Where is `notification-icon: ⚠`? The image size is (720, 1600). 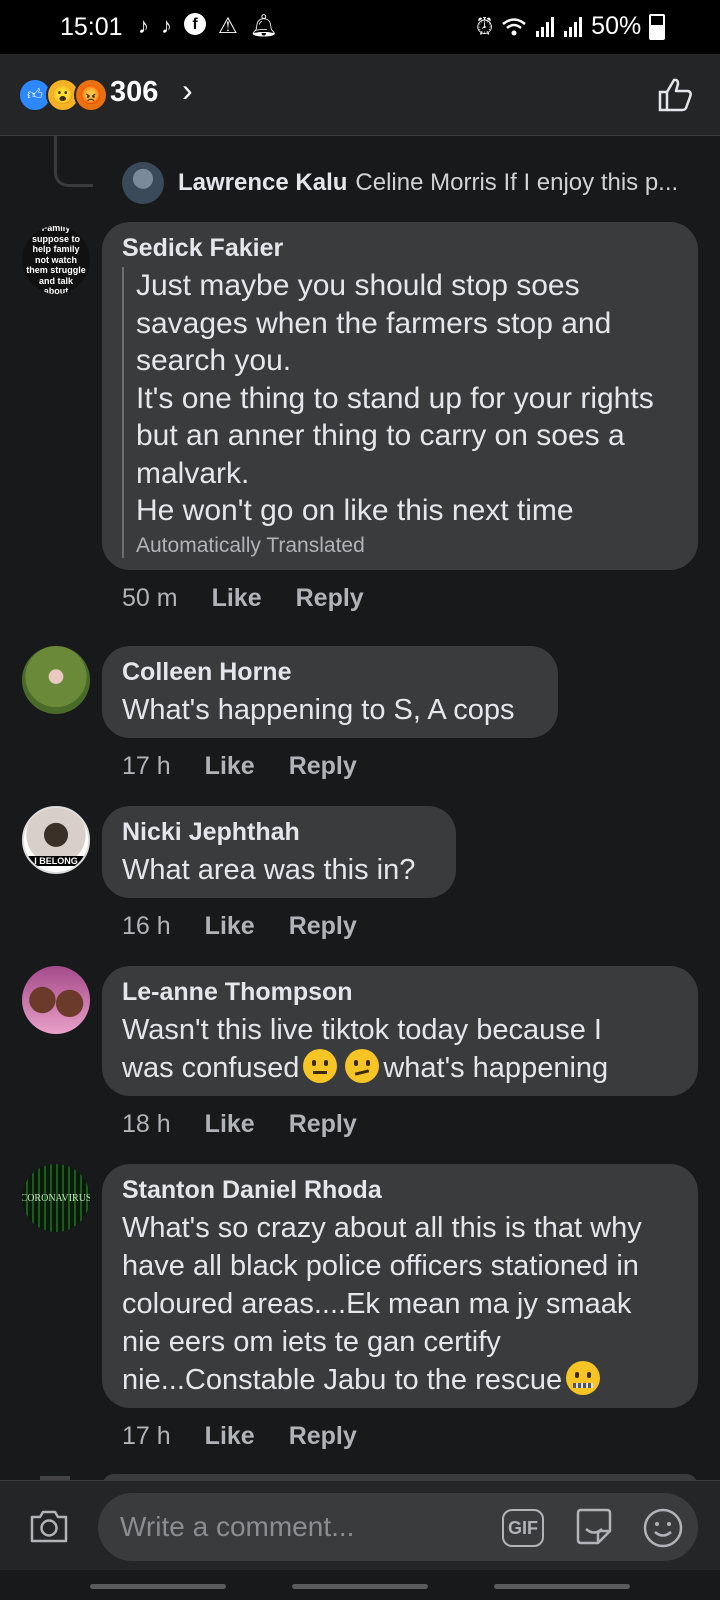 notification-icon: ⚠ is located at coordinates (228, 25).